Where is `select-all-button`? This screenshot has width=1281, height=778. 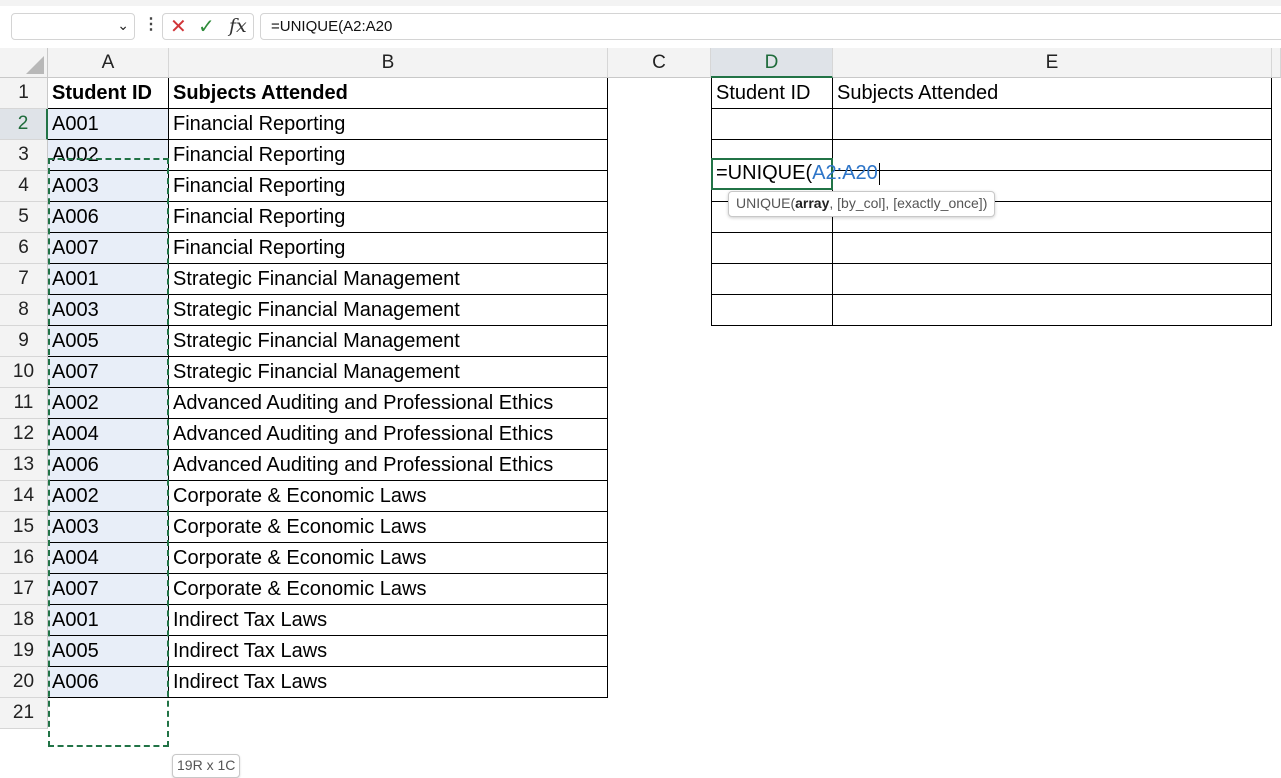
select-all-button is located at coordinates (24, 63).